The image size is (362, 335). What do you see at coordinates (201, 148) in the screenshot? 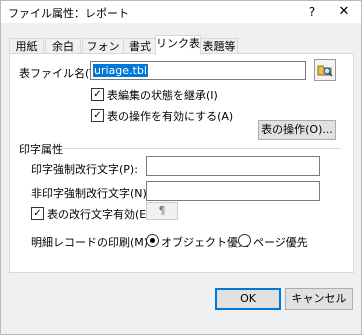
I see `group-divider` at bounding box center [201, 148].